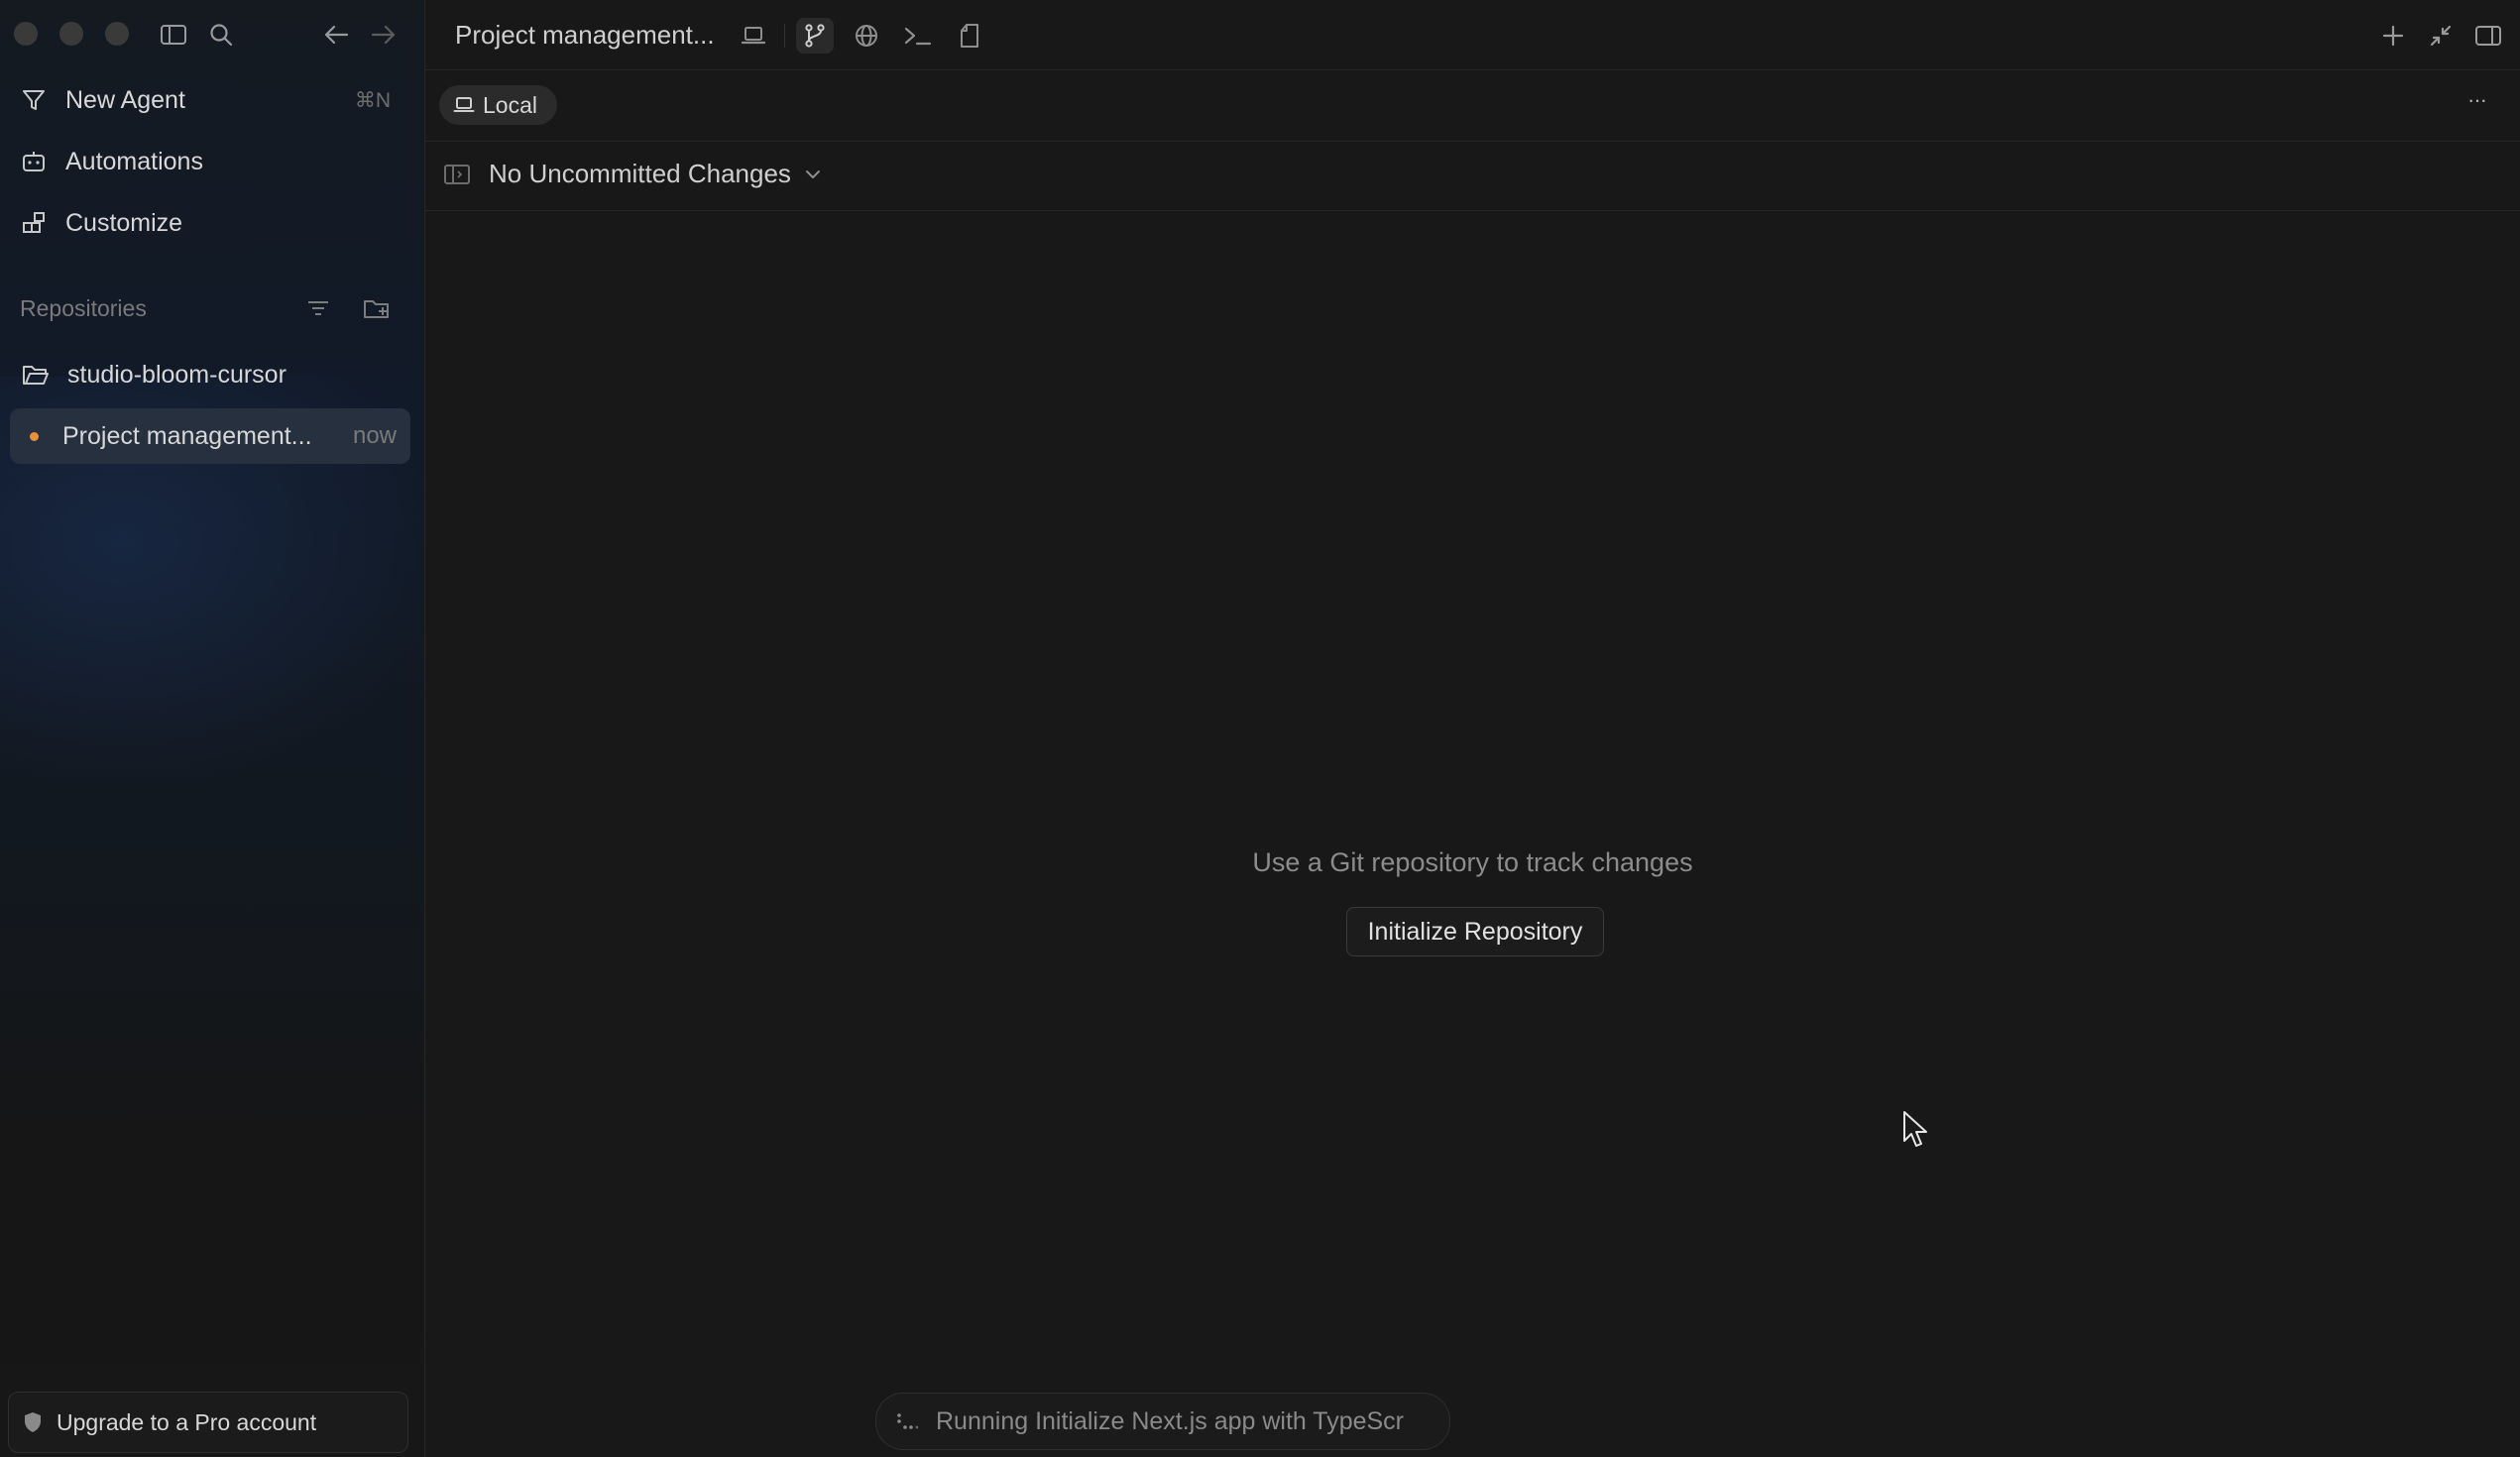 The image size is (2520, 1457). I want to click on repo-name: studio-bloom-cursor, so click(176, 374).